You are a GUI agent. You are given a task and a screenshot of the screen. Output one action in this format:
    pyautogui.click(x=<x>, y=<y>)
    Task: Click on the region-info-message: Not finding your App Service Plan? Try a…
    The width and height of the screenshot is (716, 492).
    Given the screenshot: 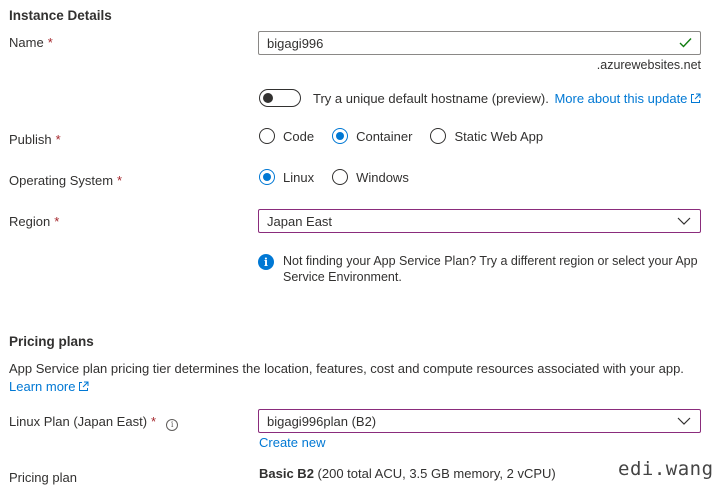 What is the action you would take?
    pyautogui.click(x=493, y=269)
    